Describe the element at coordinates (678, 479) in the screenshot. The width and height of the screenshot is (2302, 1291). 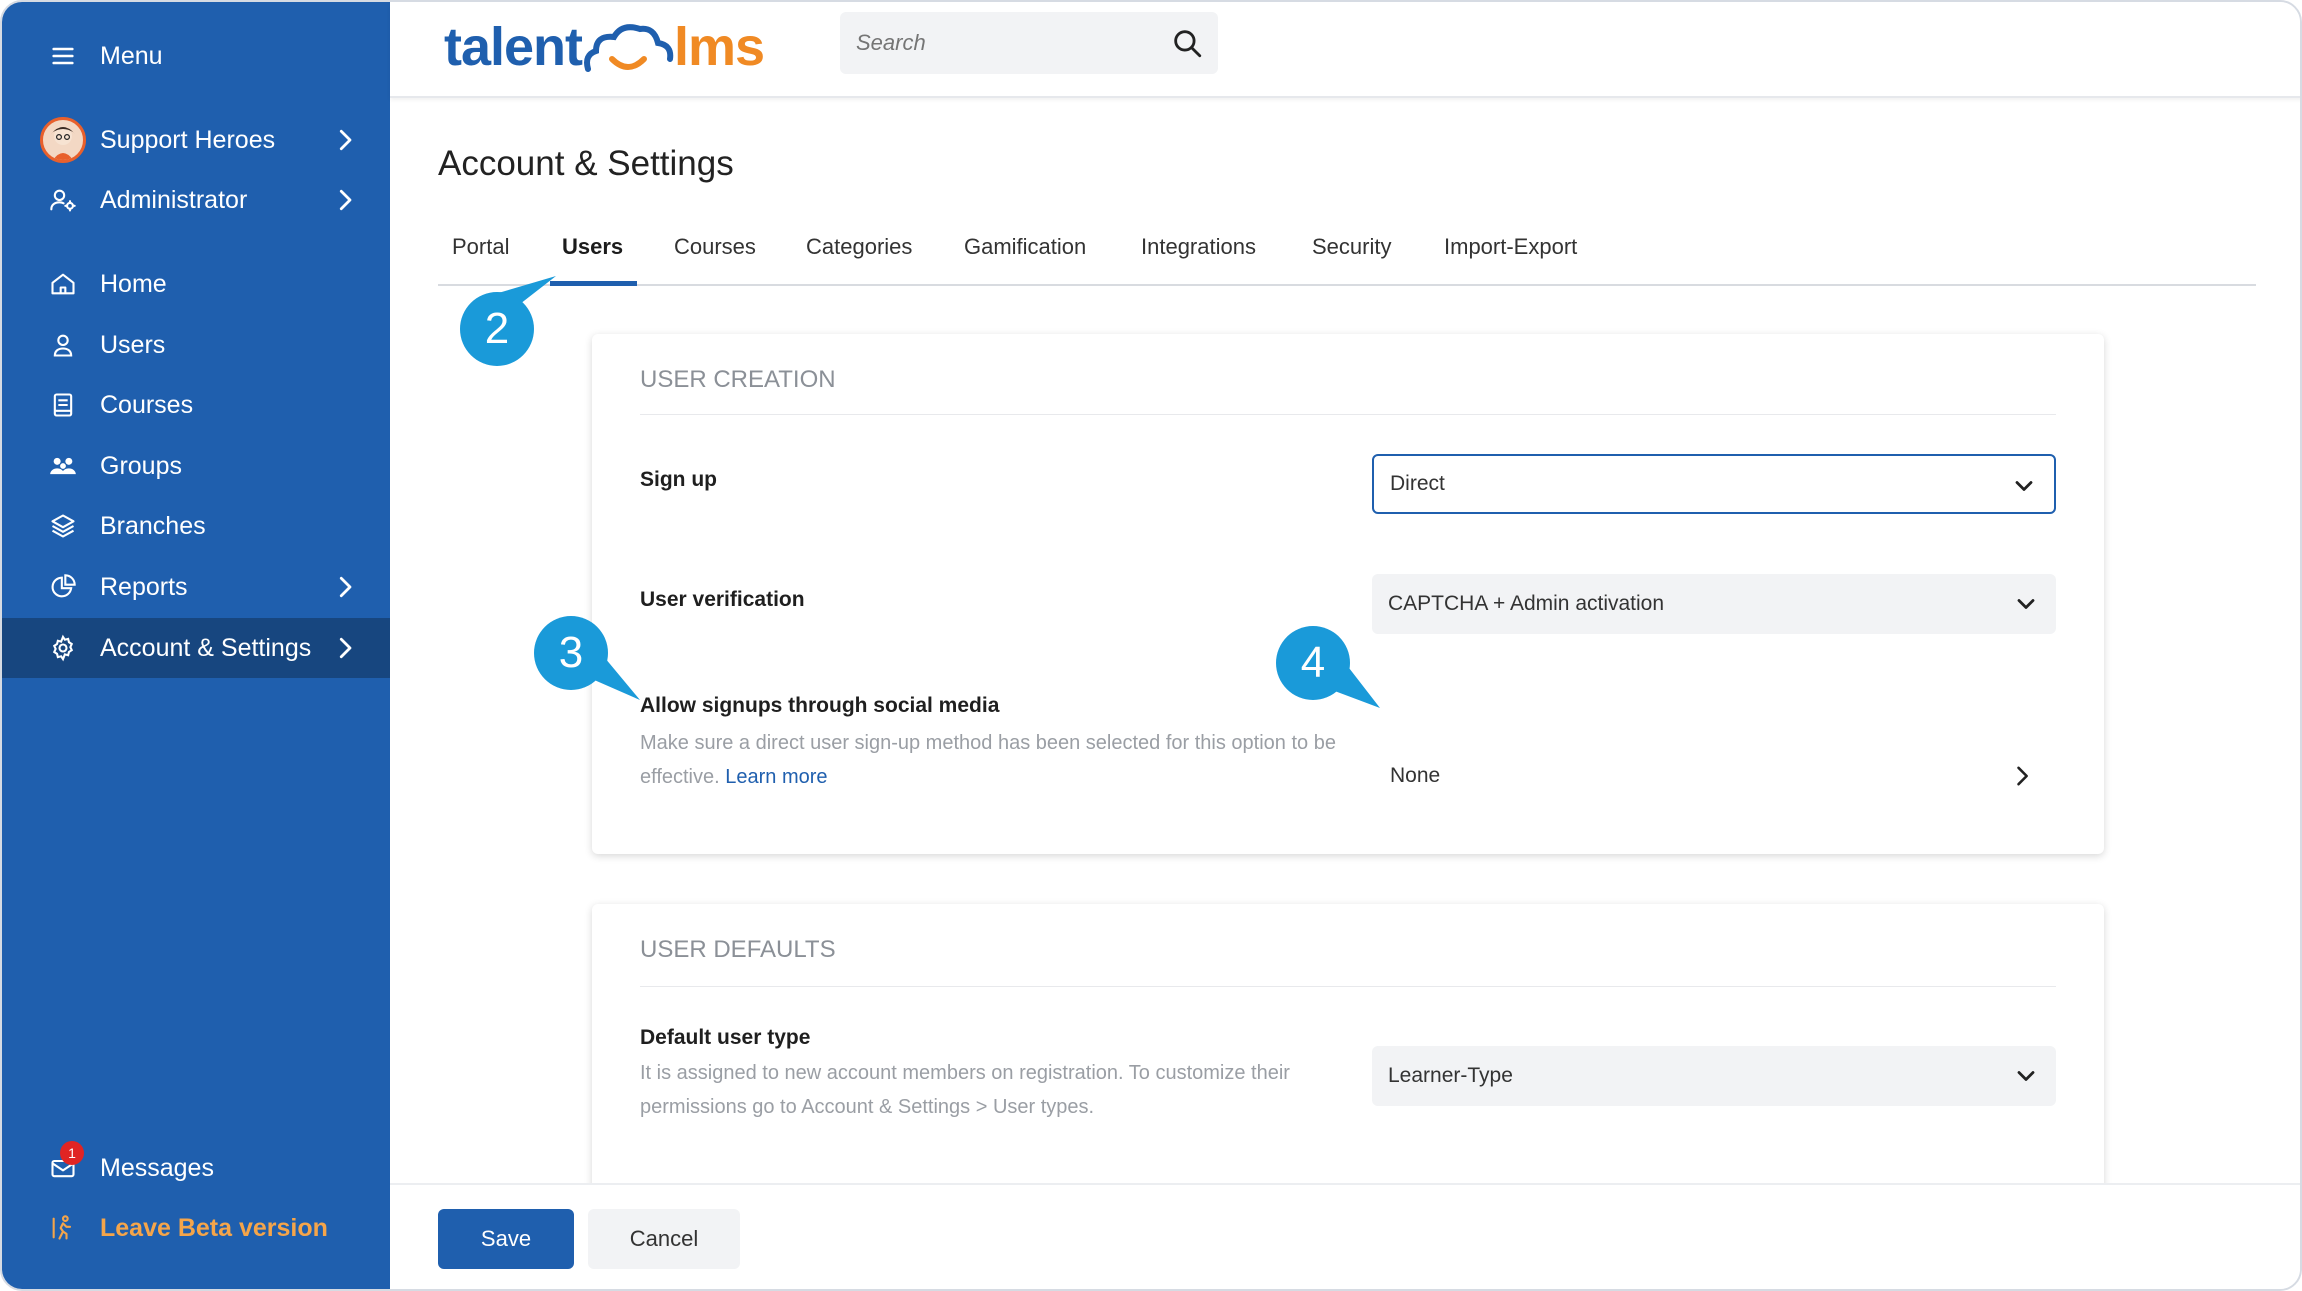
I see `signup-label: Sign up` at that location.